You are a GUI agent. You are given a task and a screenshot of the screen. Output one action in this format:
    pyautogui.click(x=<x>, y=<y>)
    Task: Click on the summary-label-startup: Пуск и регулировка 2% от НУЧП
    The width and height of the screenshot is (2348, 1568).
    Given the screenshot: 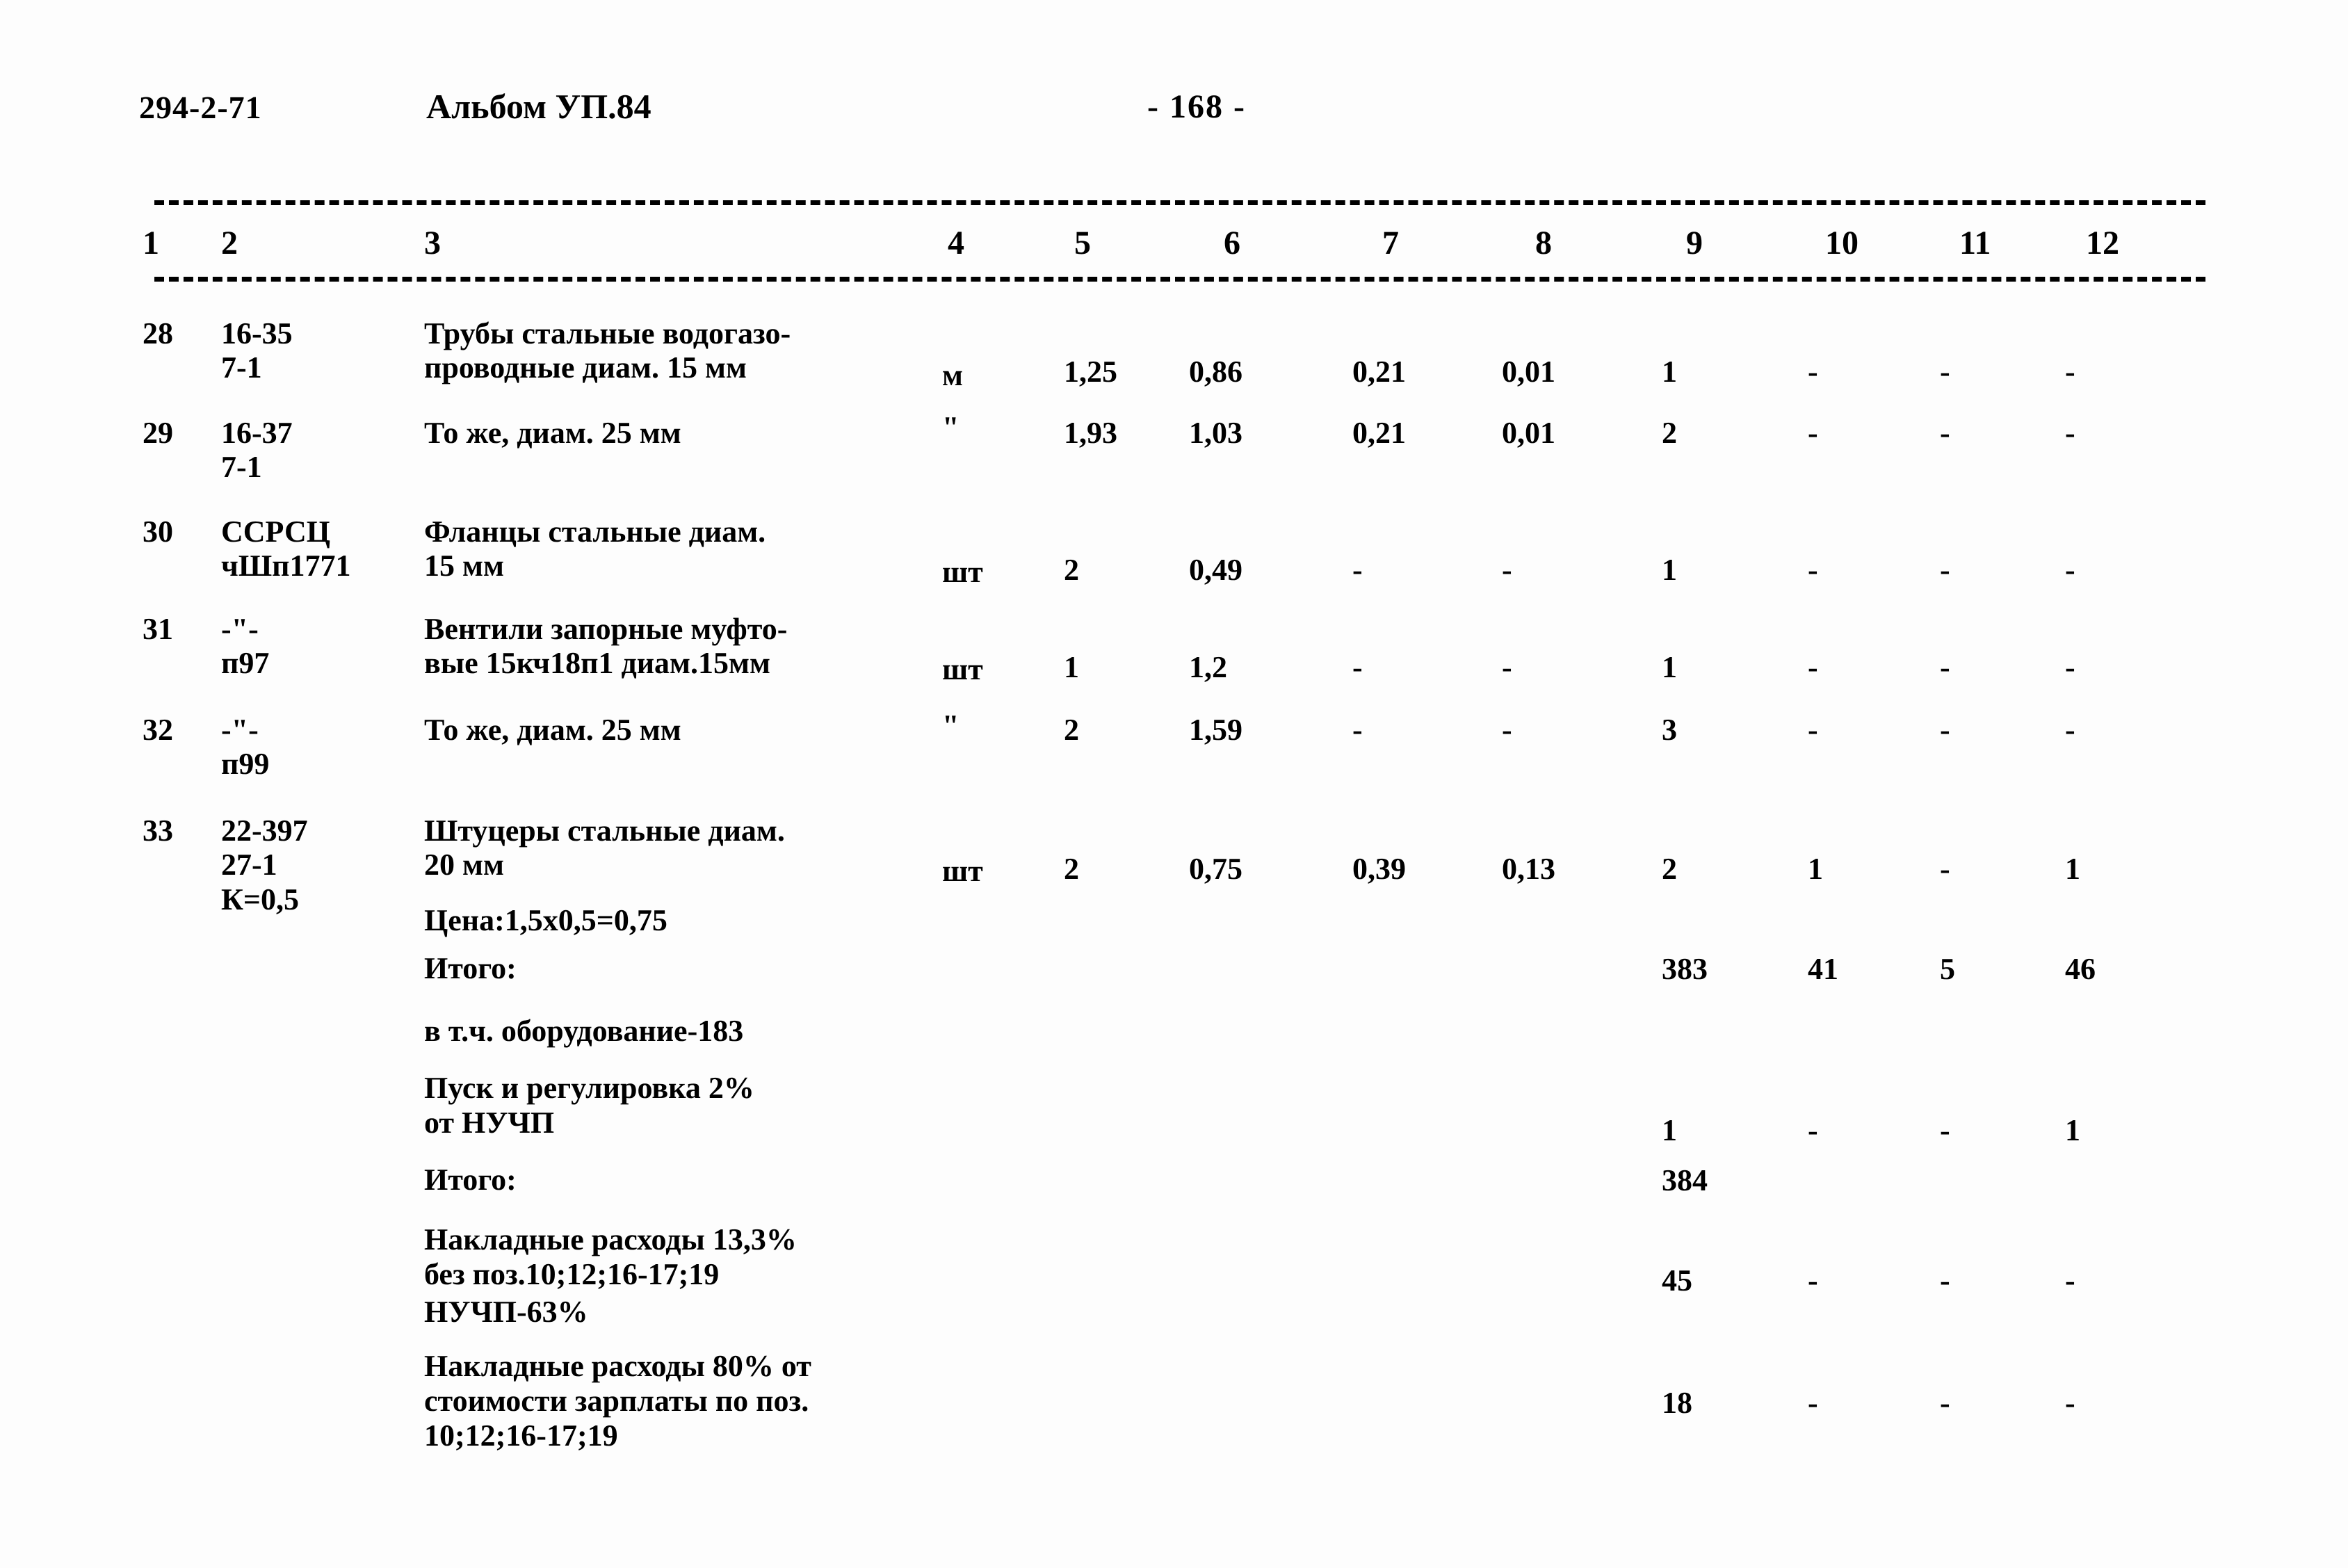 What is the action you would take?
    pyautogui.click(x=589, y=1105)
    